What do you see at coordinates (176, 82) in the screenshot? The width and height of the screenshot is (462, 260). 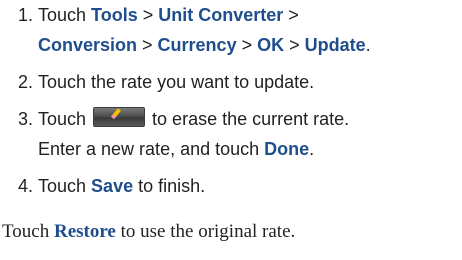 I see `step-text: Touch the rate you want to update.` at bounding box center [176, 82].